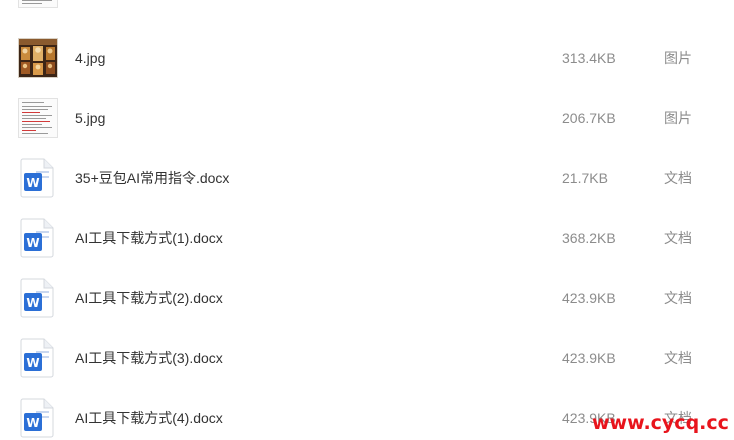 The width and height of the screenshot is (734, 440). I want to click on file-size: 21.7KB, so click(585, 178).